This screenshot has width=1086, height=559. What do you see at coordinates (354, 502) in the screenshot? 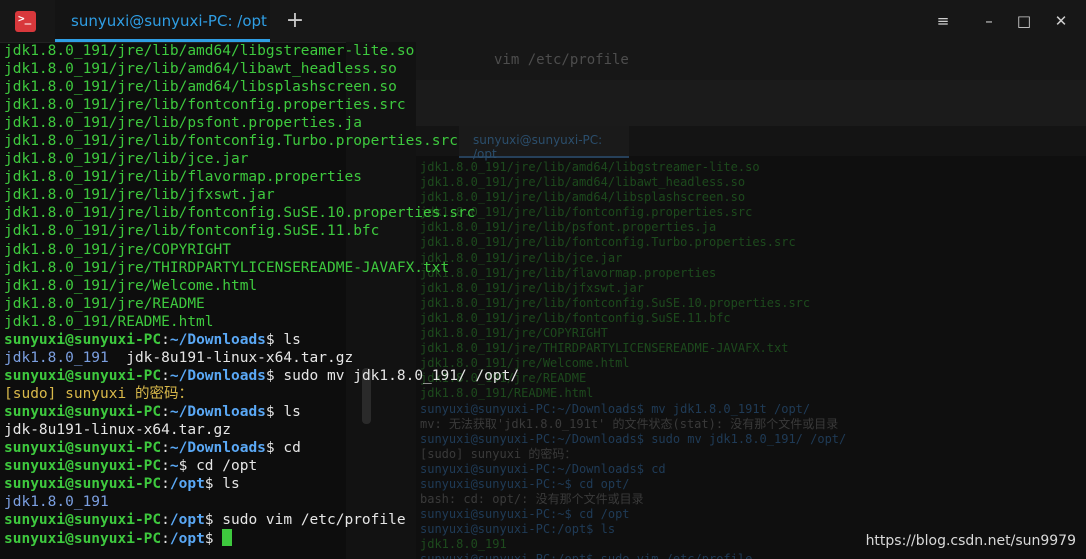
I see `terminal-line: jdk1.8.0_191` at bounding box center [354, 502].